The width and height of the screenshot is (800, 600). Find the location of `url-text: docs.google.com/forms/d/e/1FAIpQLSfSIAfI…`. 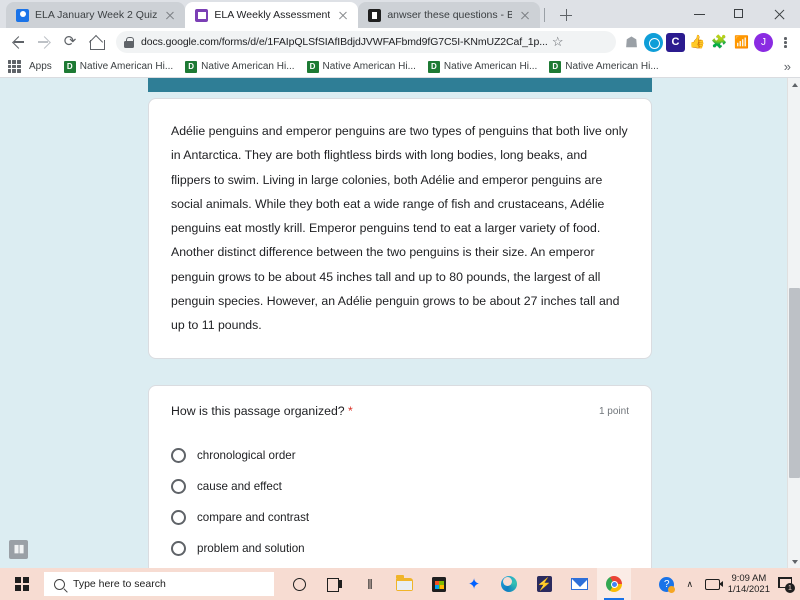

url-text: docs.google.com/forms/d/e/1FAIpQLSfSIAfI… is located at coordinates (344, 42).